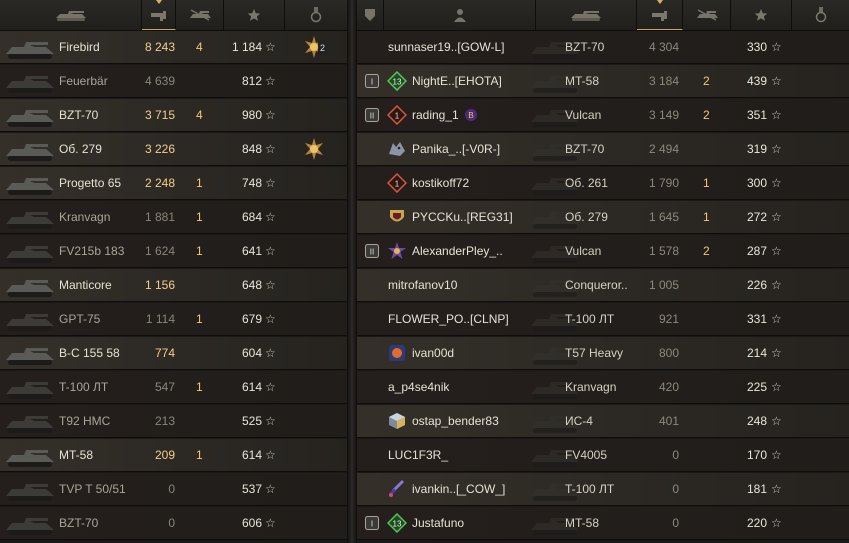  Describe the element at coordinates (397, 184) in the screenshot. I see `svg-text: 1` at that location.